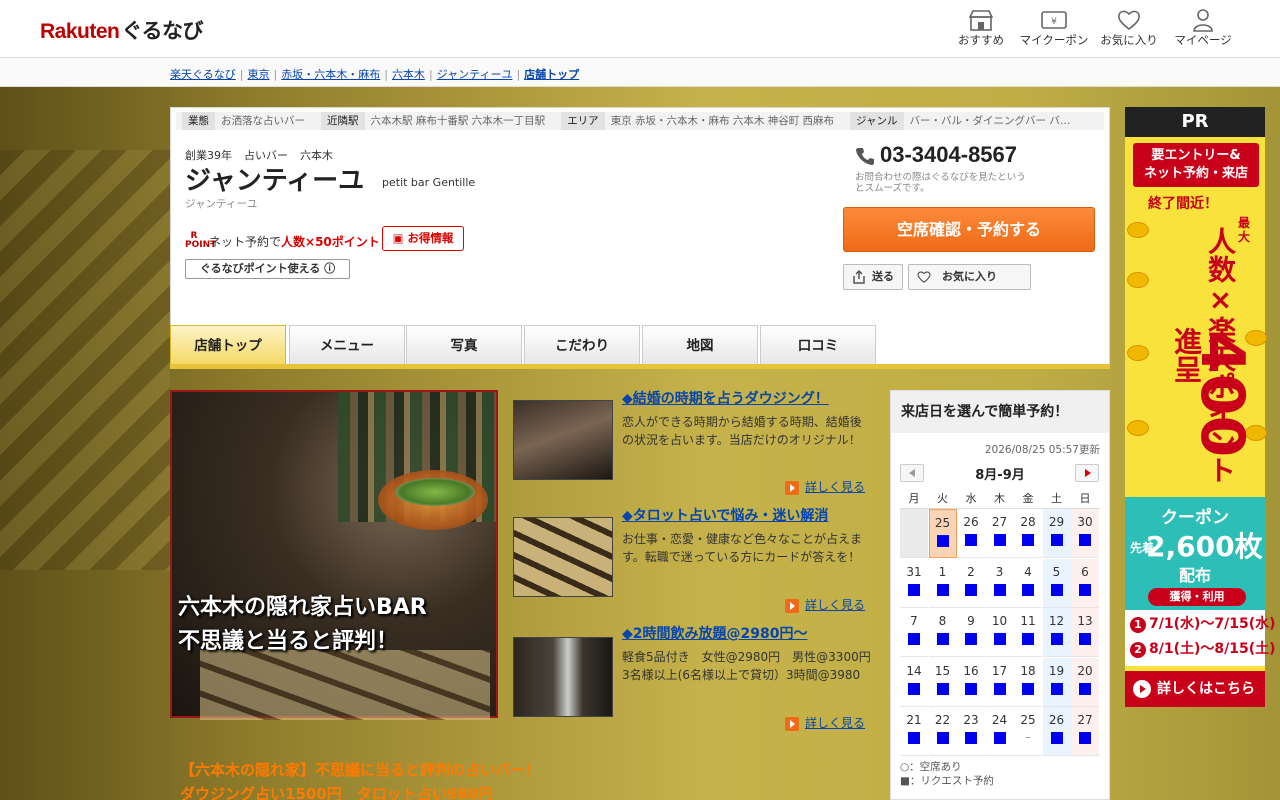 This screenshot has height=800, width=1280. I want to click on calendar-day-number: 25, so click(1028, 720).